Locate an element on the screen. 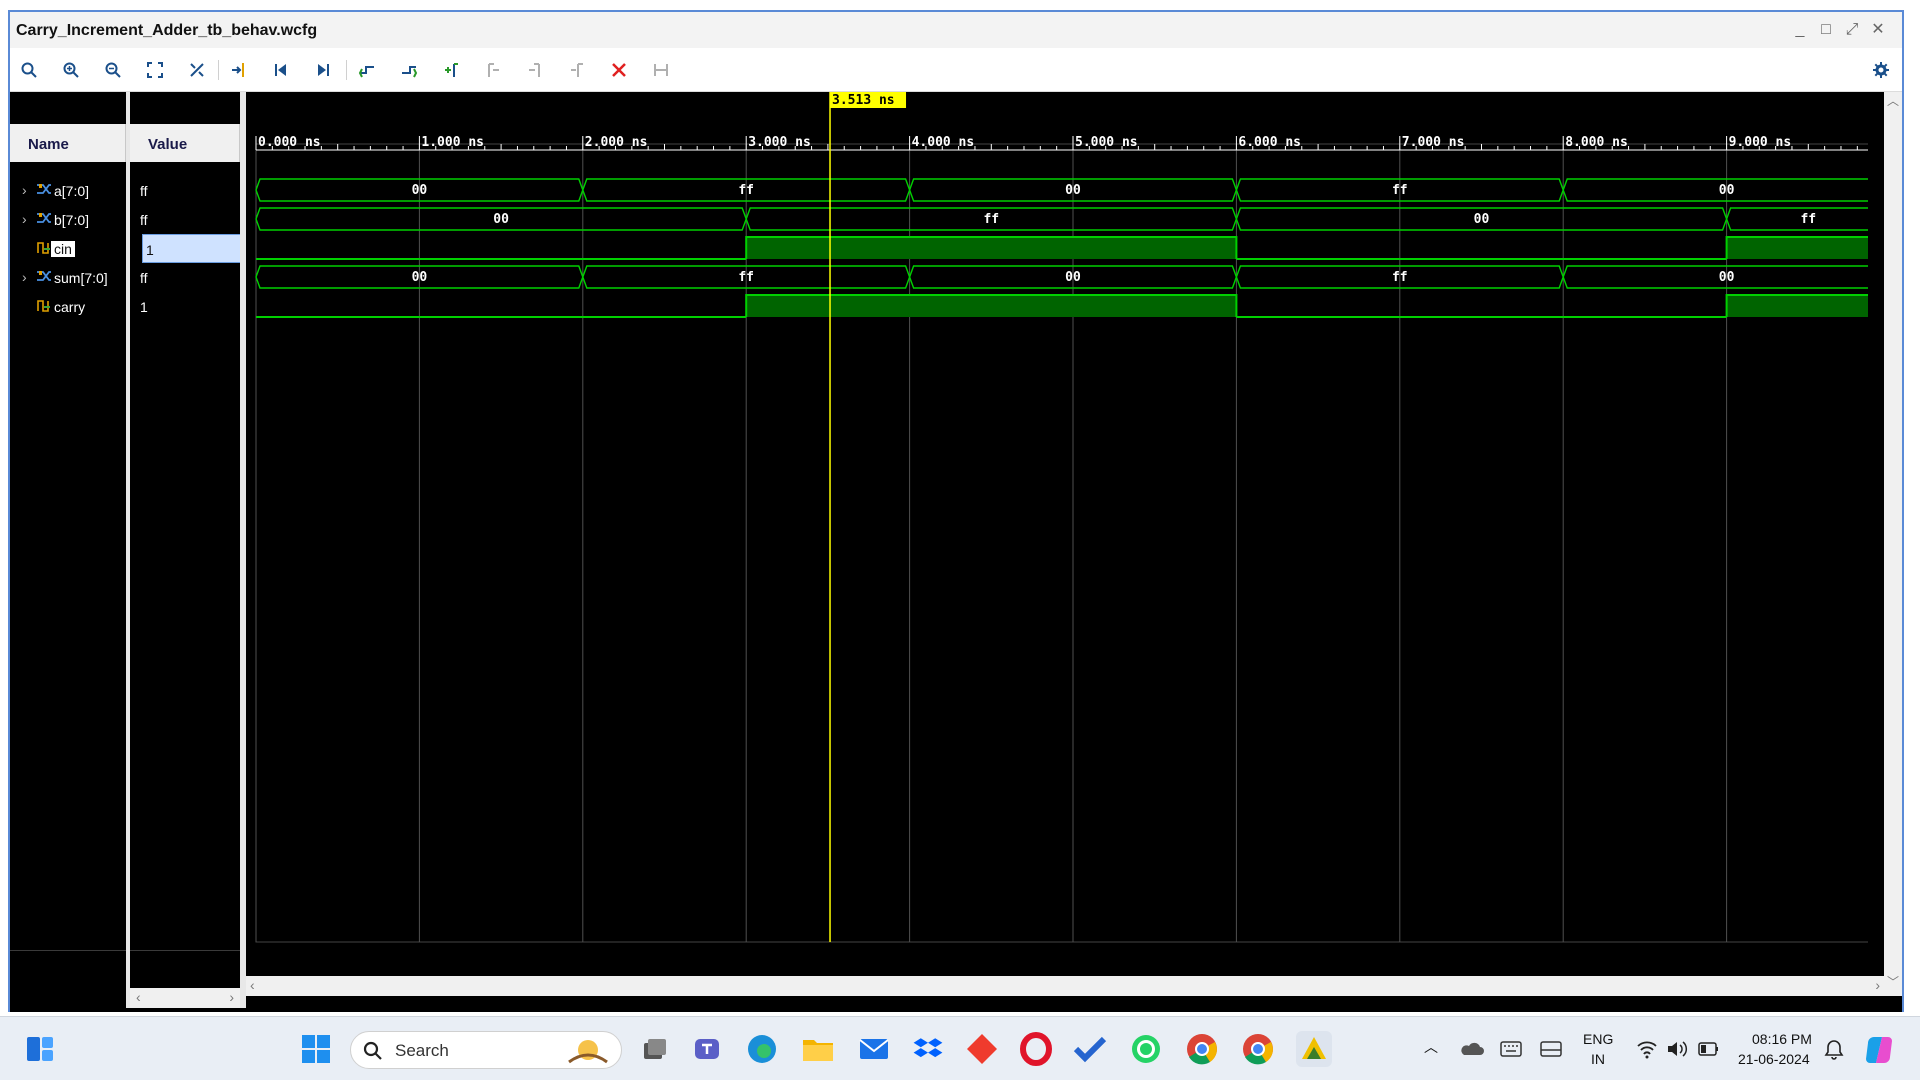  cursor-time-label: 3.513 ns is located at coordinates (863, 100).